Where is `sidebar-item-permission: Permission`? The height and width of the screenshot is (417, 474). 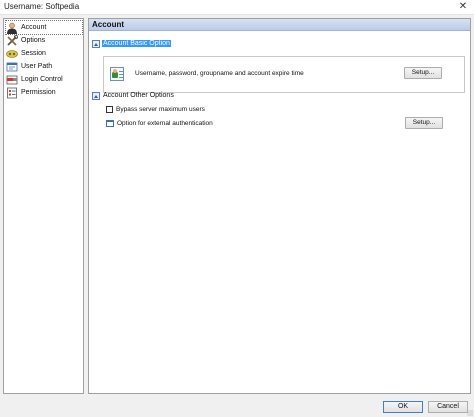 sidebar-item-permission: Permission is located at coordinates (44, 92).